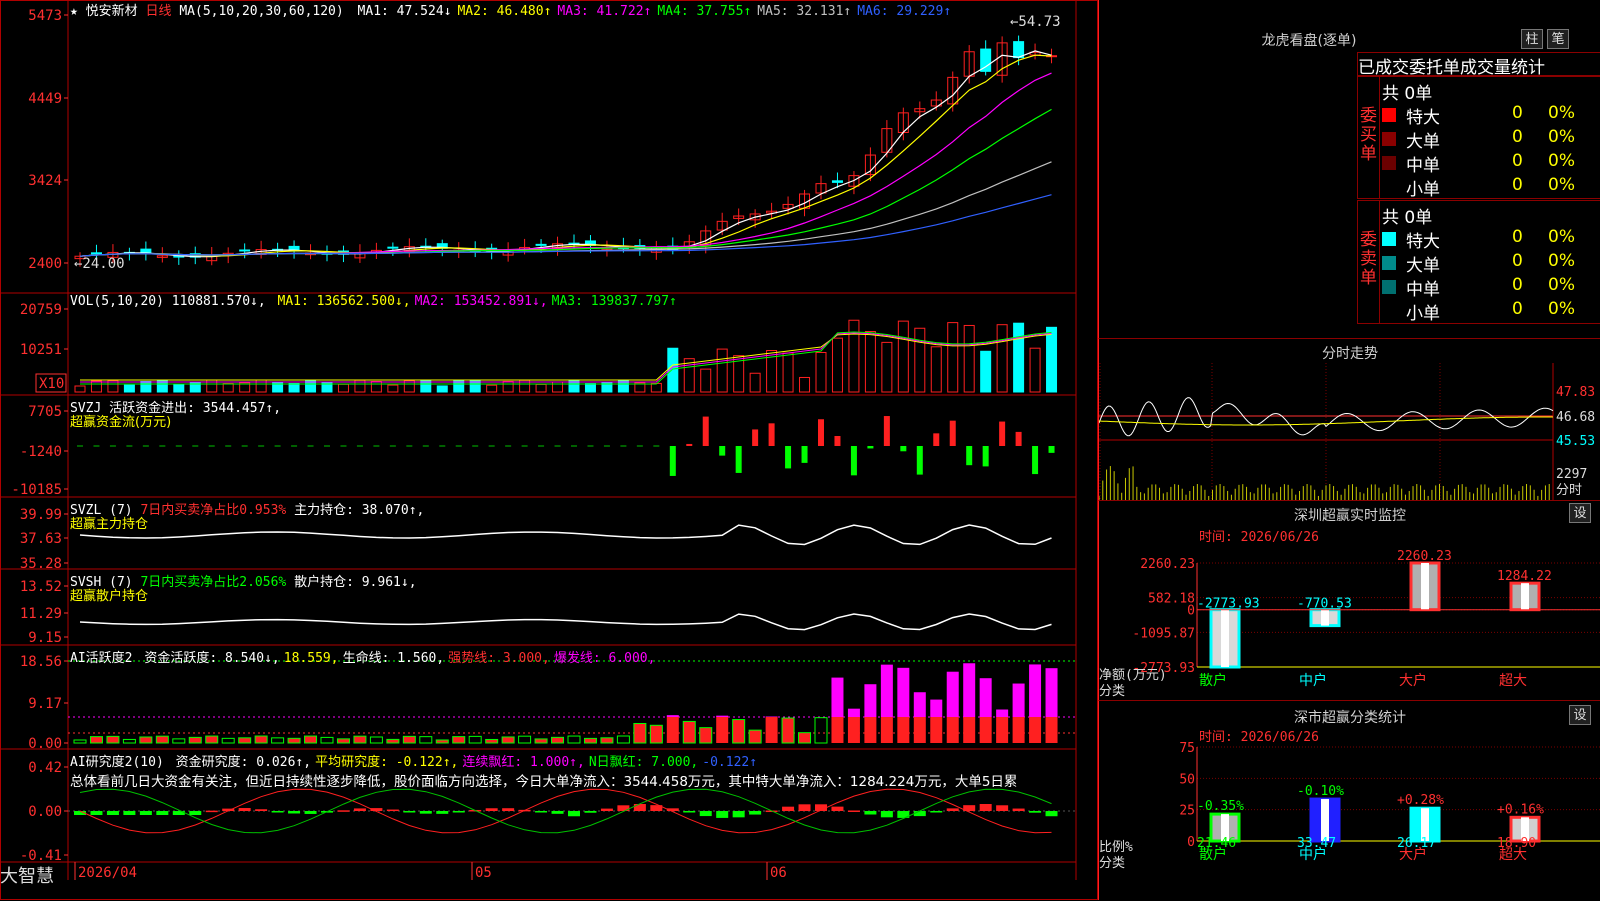  I want to click on monitor-ytick-0: 2260.23, so click(1167, 564).